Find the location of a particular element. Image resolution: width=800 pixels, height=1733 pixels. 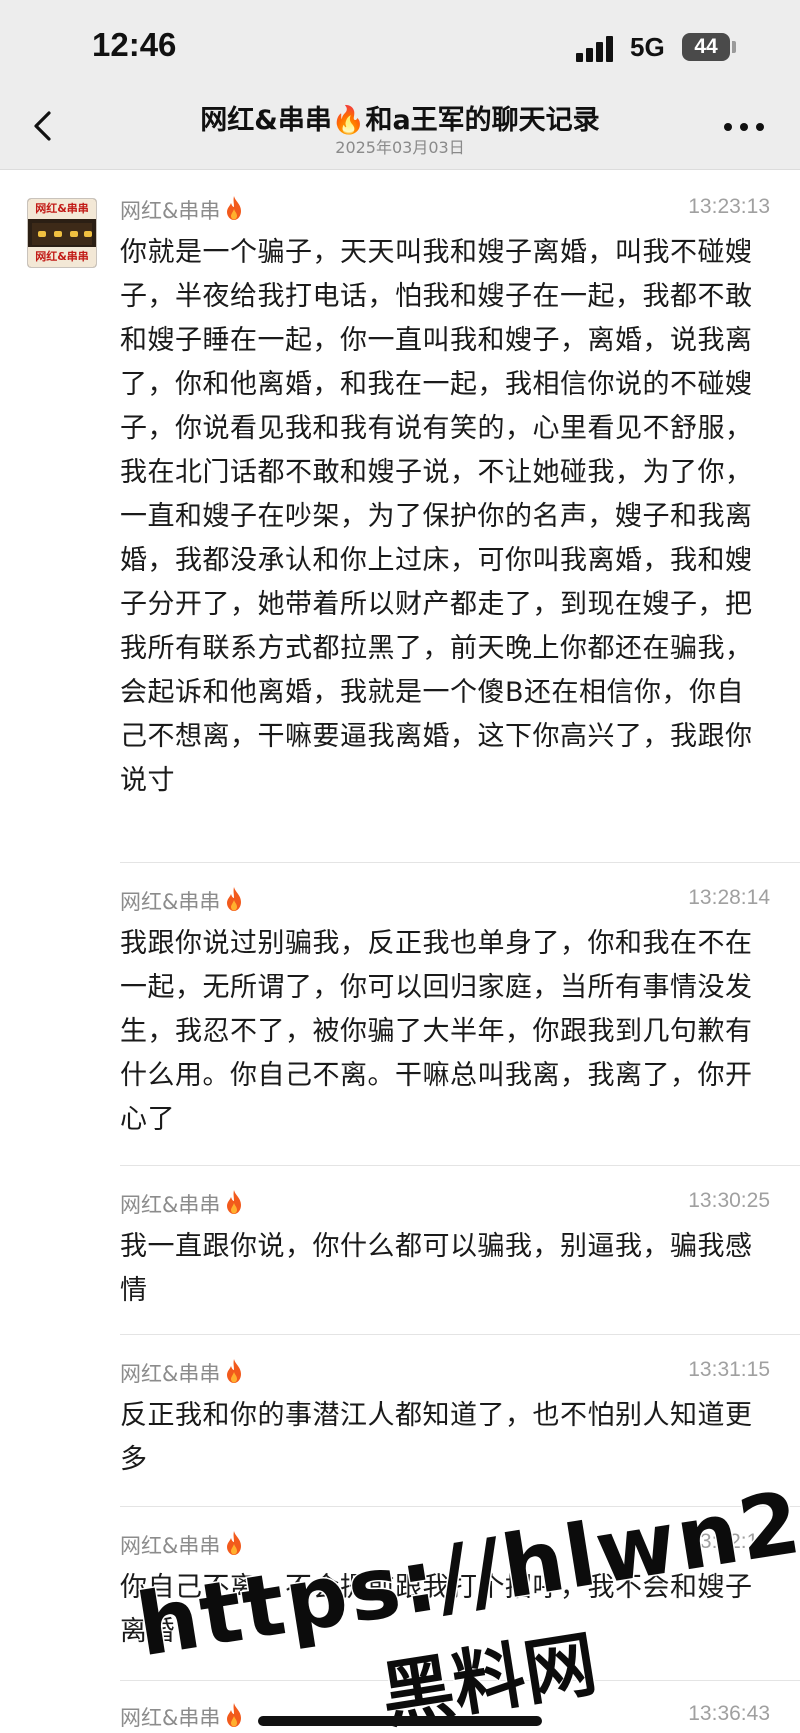

chat-message: 网红&串串 13:30:25 我一直跟你说，你什么都可以骗我，别逼我，骗我感情 is located at coordinates (445, 1251).